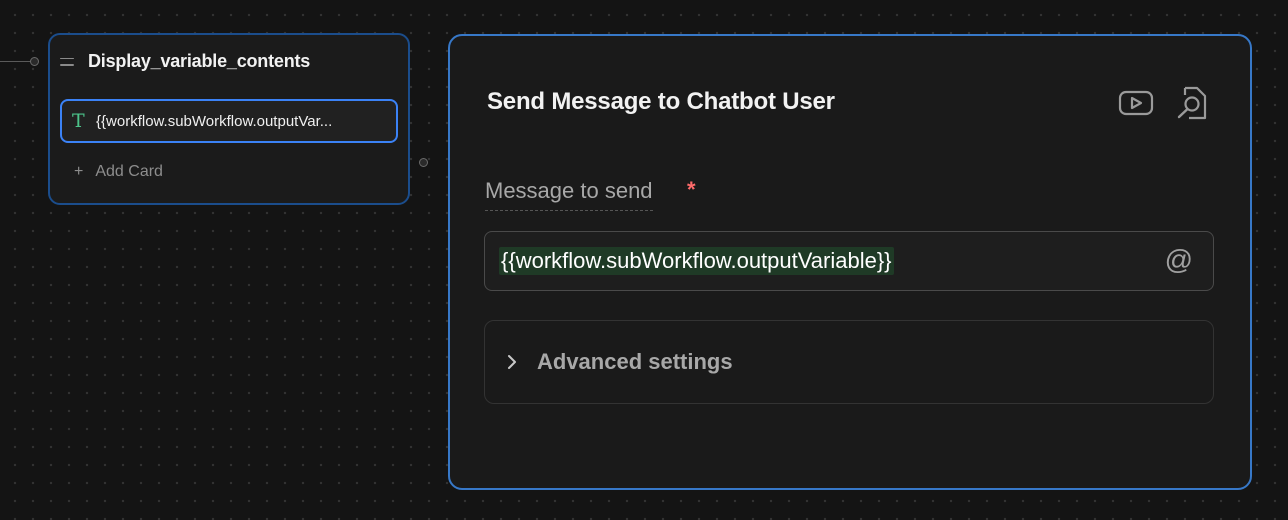 This screenshot has height=520, width=1288. Describe the element at coordinates (79, 171) in the screenshot. I see `plus-icon: +` at that location.